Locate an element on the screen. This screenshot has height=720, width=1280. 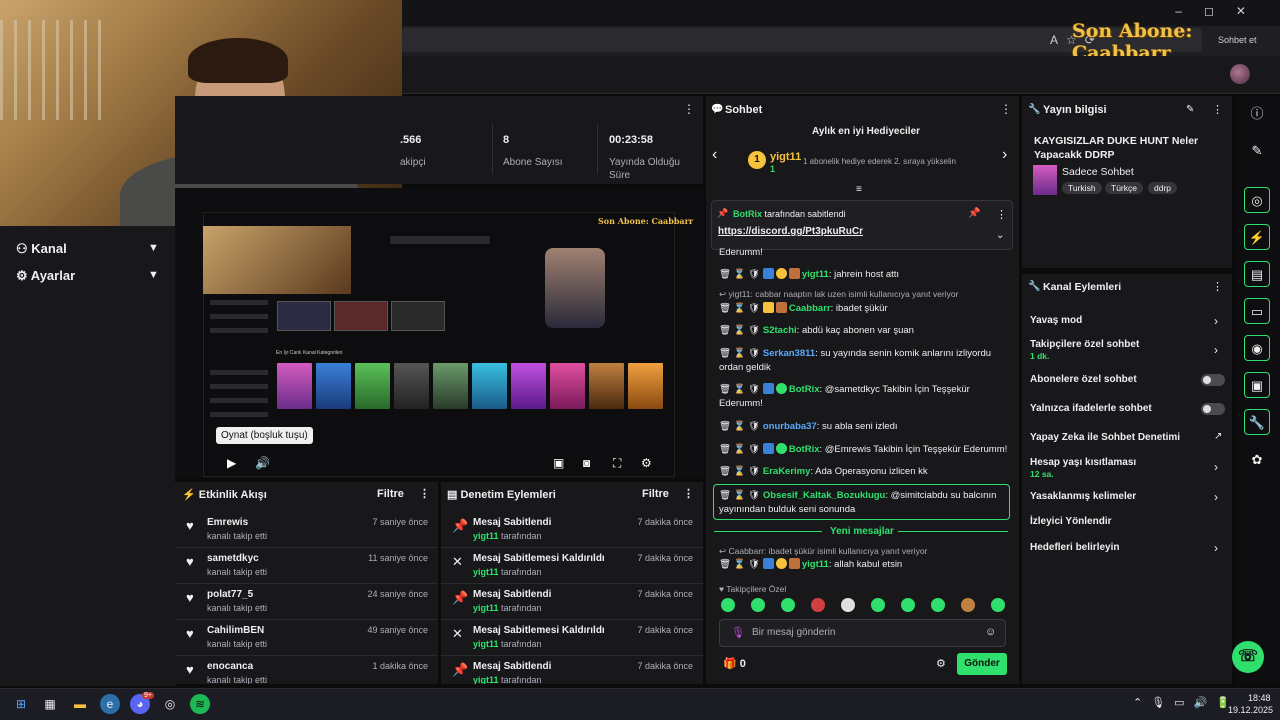
unpin-icon: 📌 is located at coordinates (974, 213).